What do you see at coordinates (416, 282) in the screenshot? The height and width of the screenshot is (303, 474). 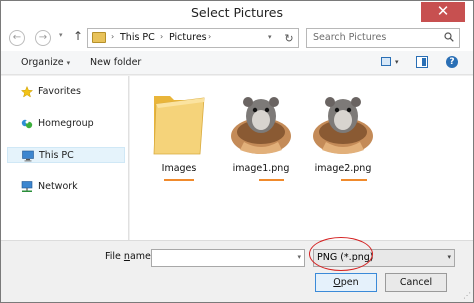 I see `cancel-button: Cancel` at bounding box center [416, 282].